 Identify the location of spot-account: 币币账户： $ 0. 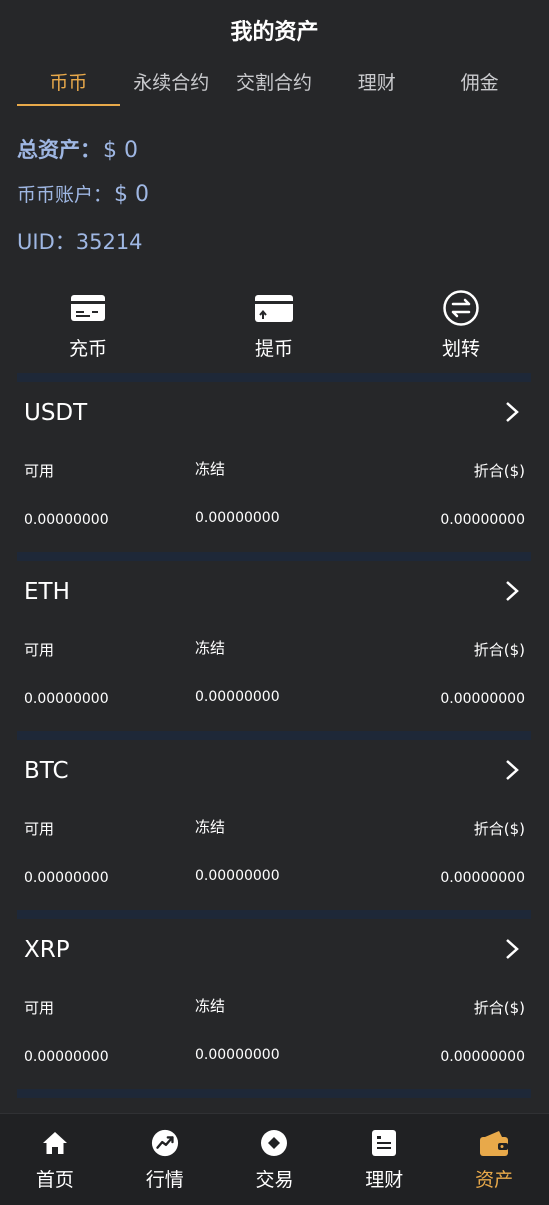
(83, 203).